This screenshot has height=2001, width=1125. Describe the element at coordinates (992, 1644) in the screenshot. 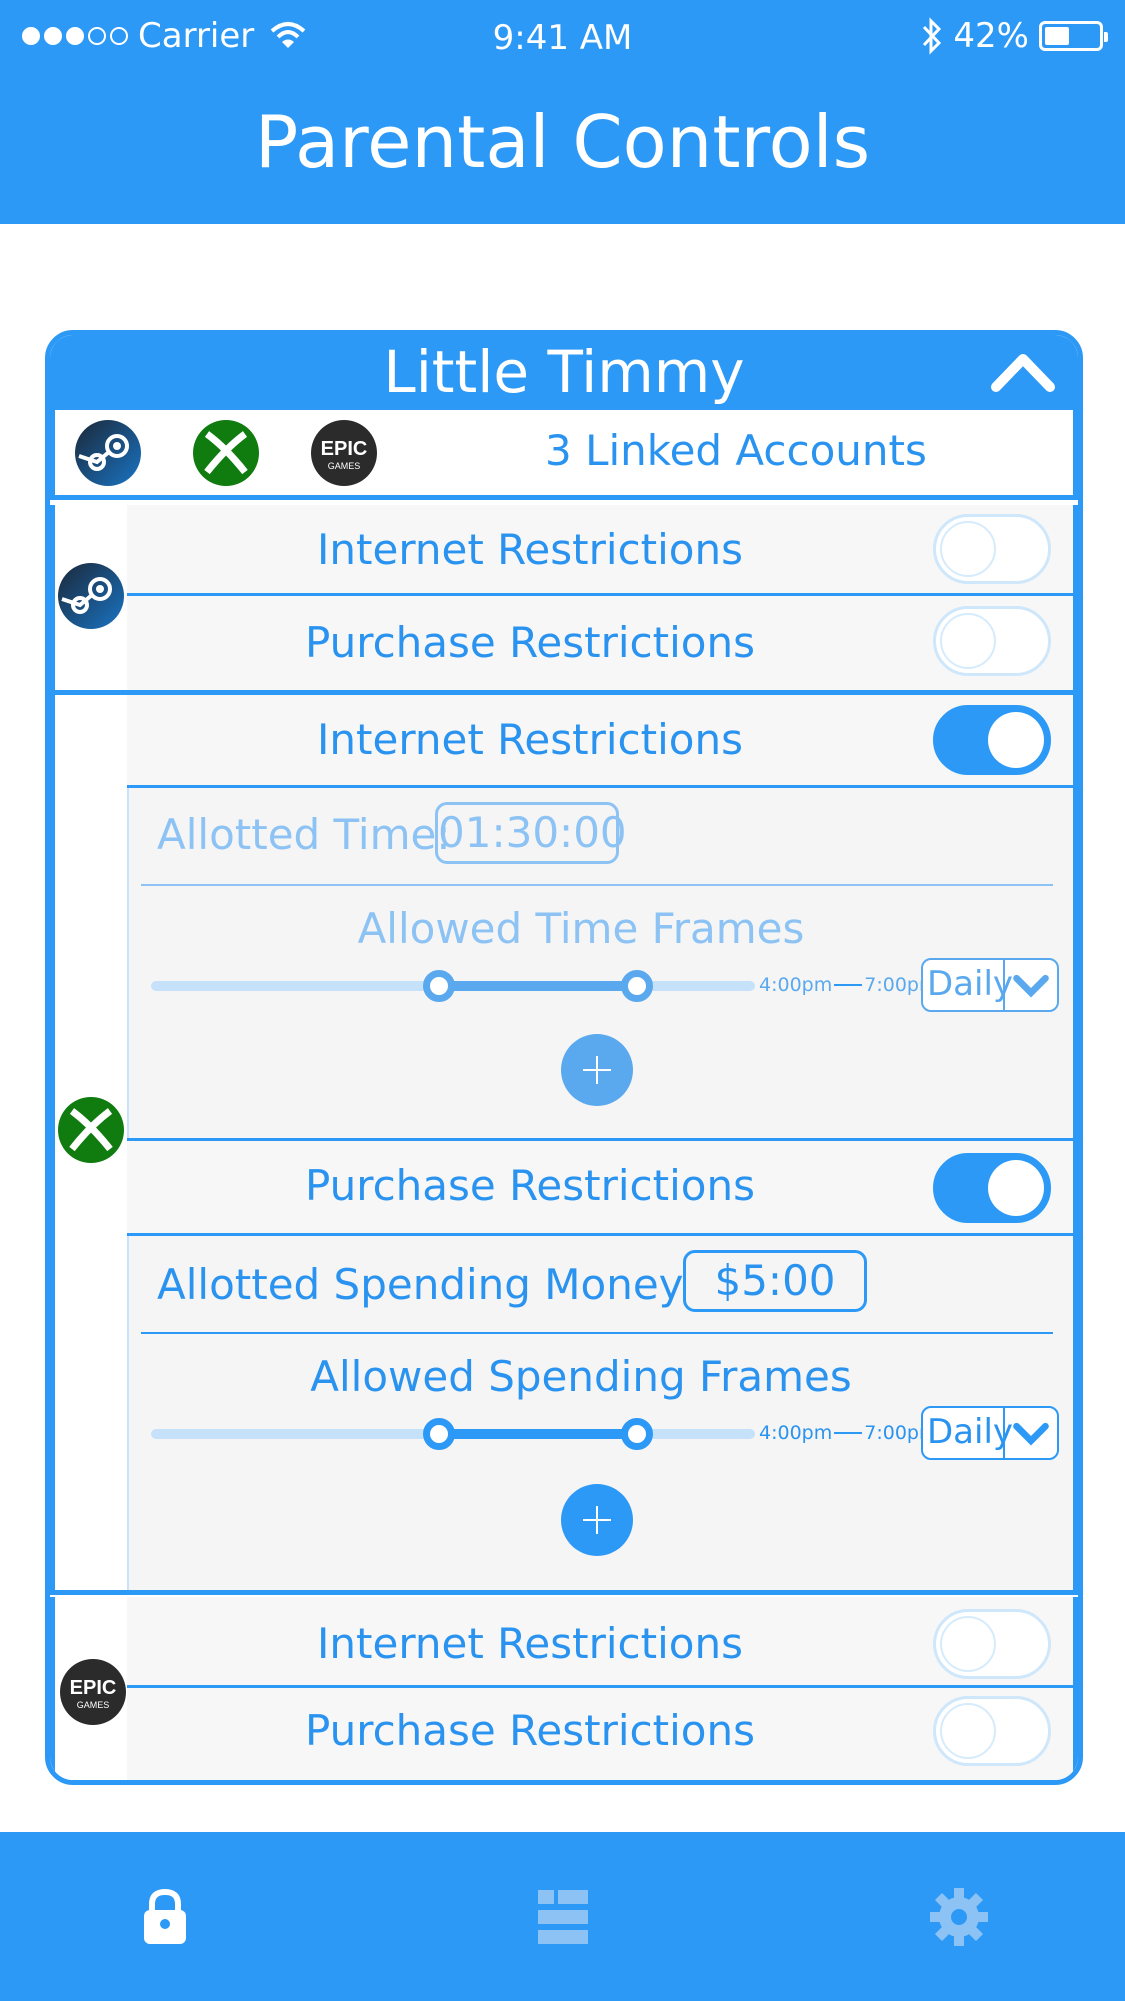

I see `epic-internet-toggle` at that location.